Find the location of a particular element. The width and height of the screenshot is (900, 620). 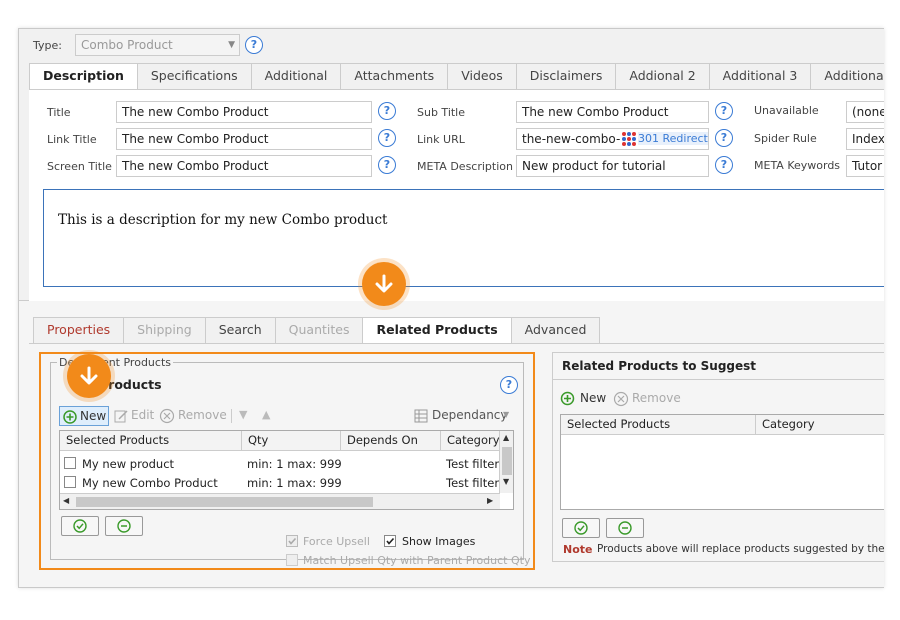

suggest-new-button: New is located at coordinates (586, 399).